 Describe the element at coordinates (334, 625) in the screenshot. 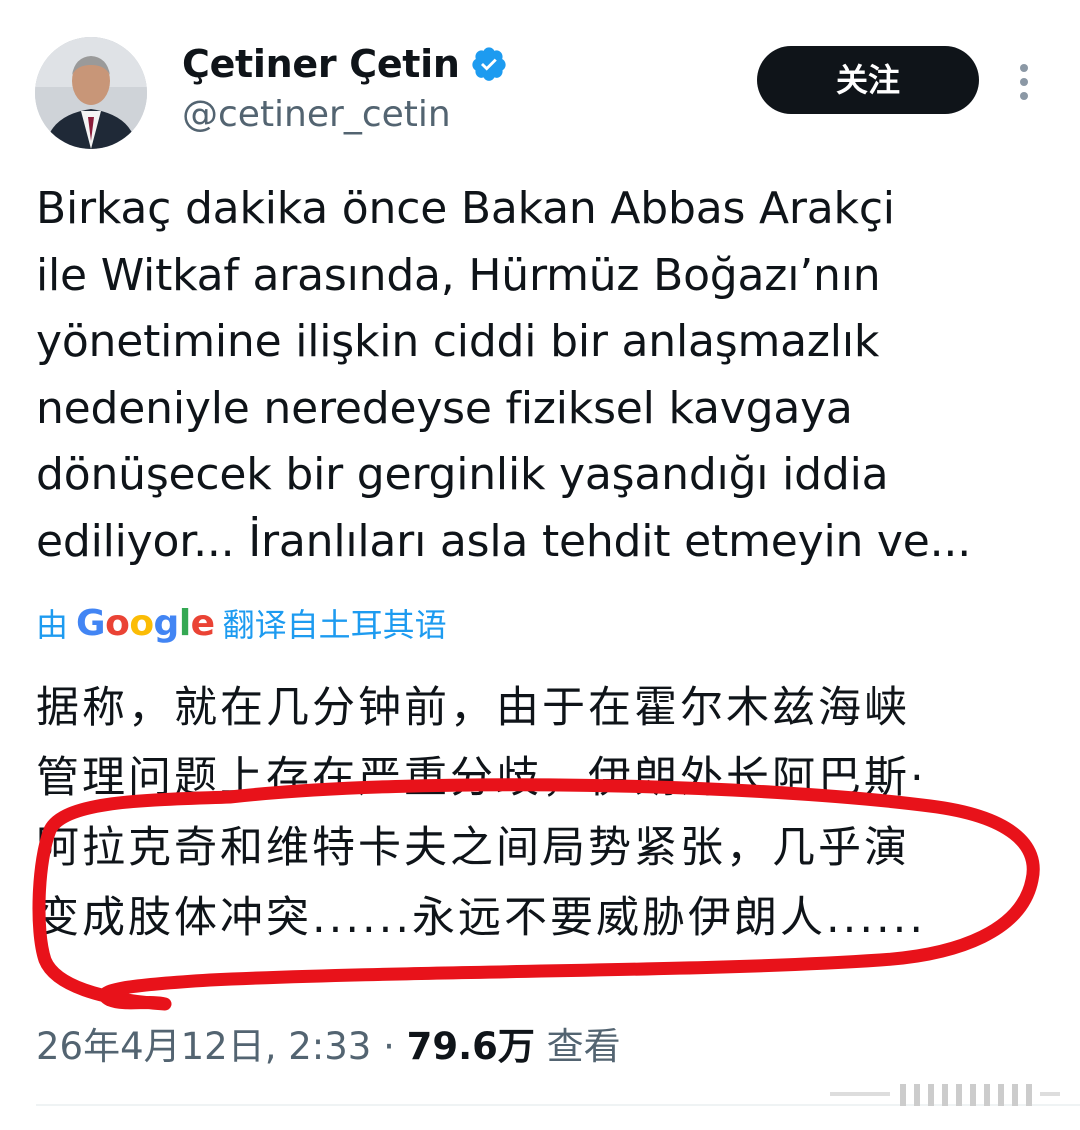

I see `translation-suffix: 翻译自土耳其语` at that location.